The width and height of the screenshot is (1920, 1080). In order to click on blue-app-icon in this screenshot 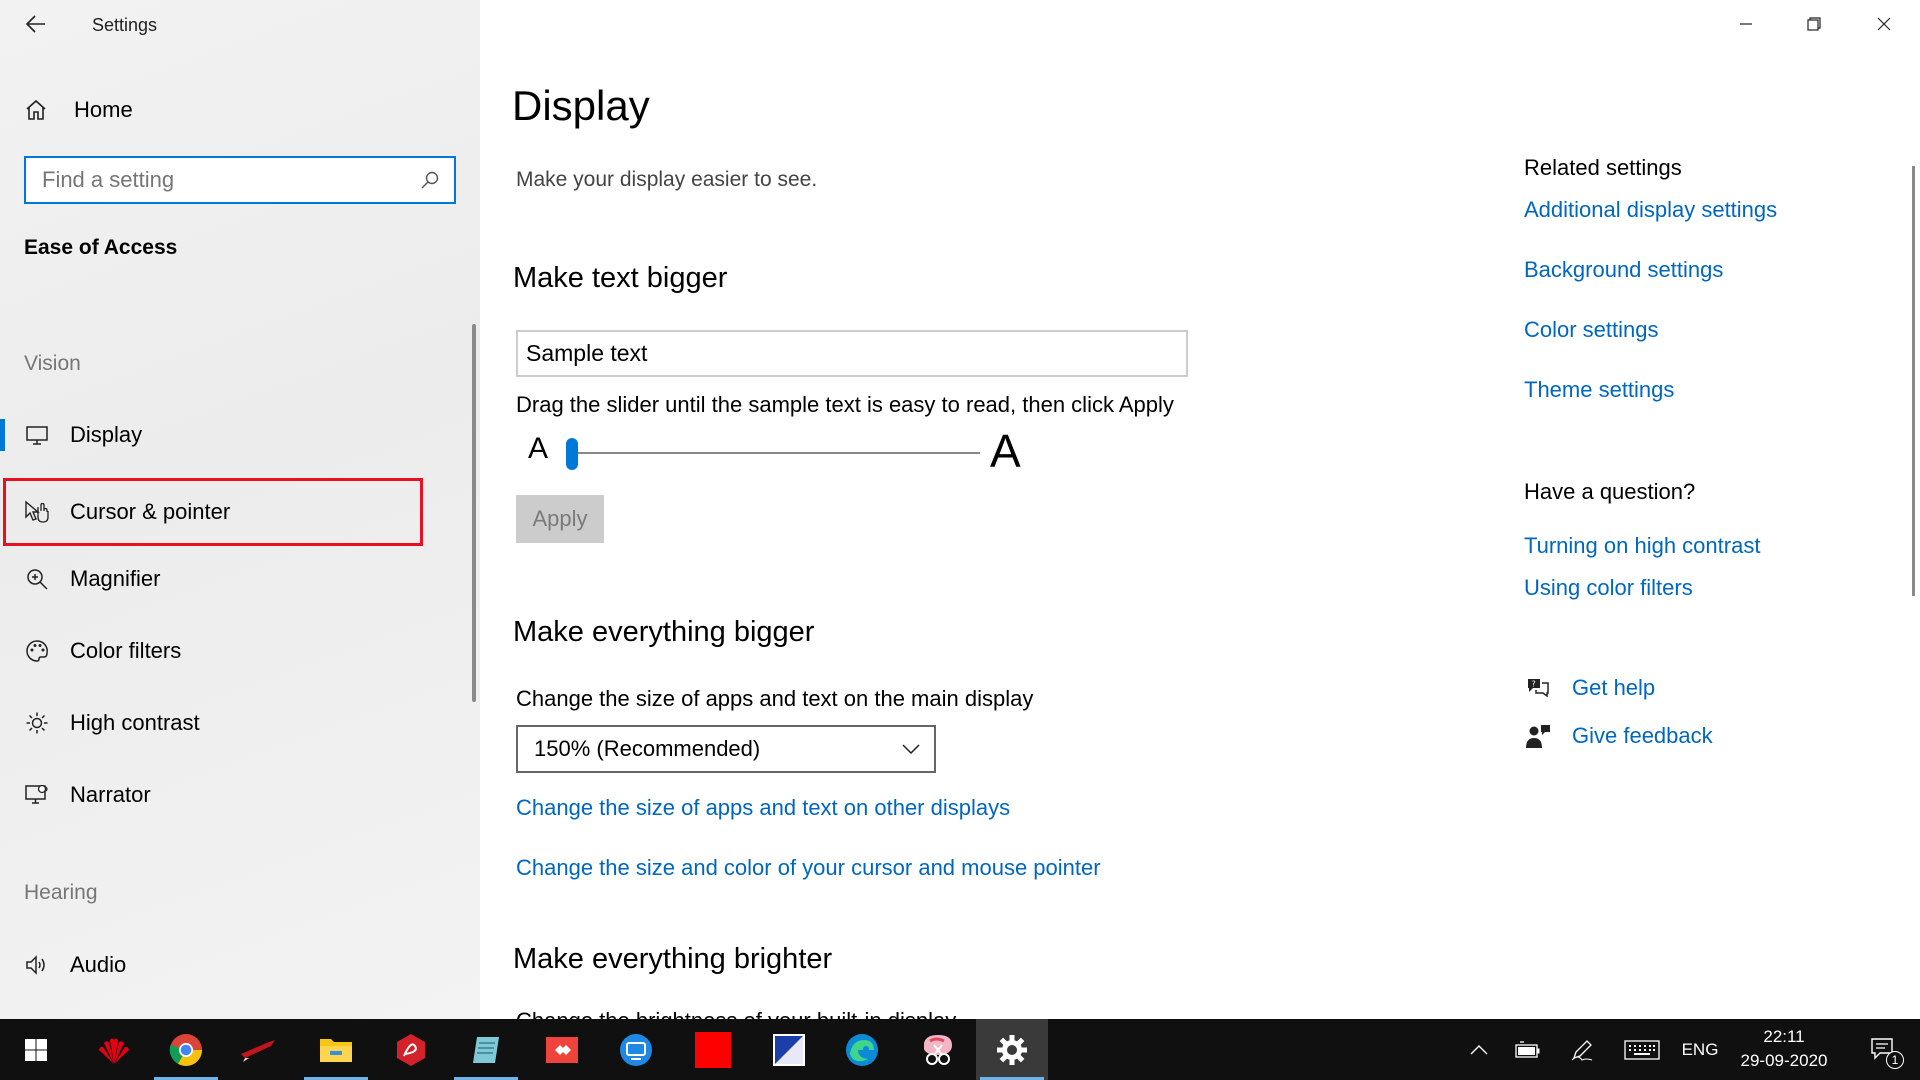, I will do `click(636, 1049)`.